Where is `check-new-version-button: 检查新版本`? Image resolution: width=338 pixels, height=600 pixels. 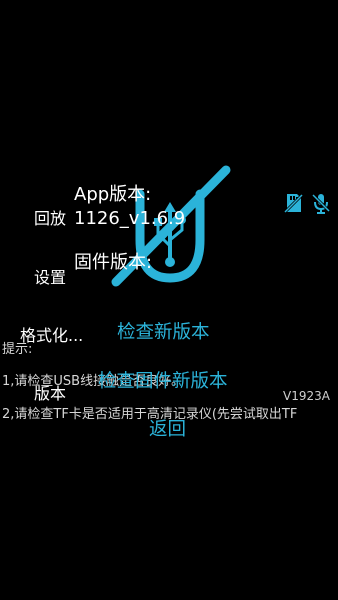 check-new-version-button: 检查新版本 is located at coordinates (163, 331).